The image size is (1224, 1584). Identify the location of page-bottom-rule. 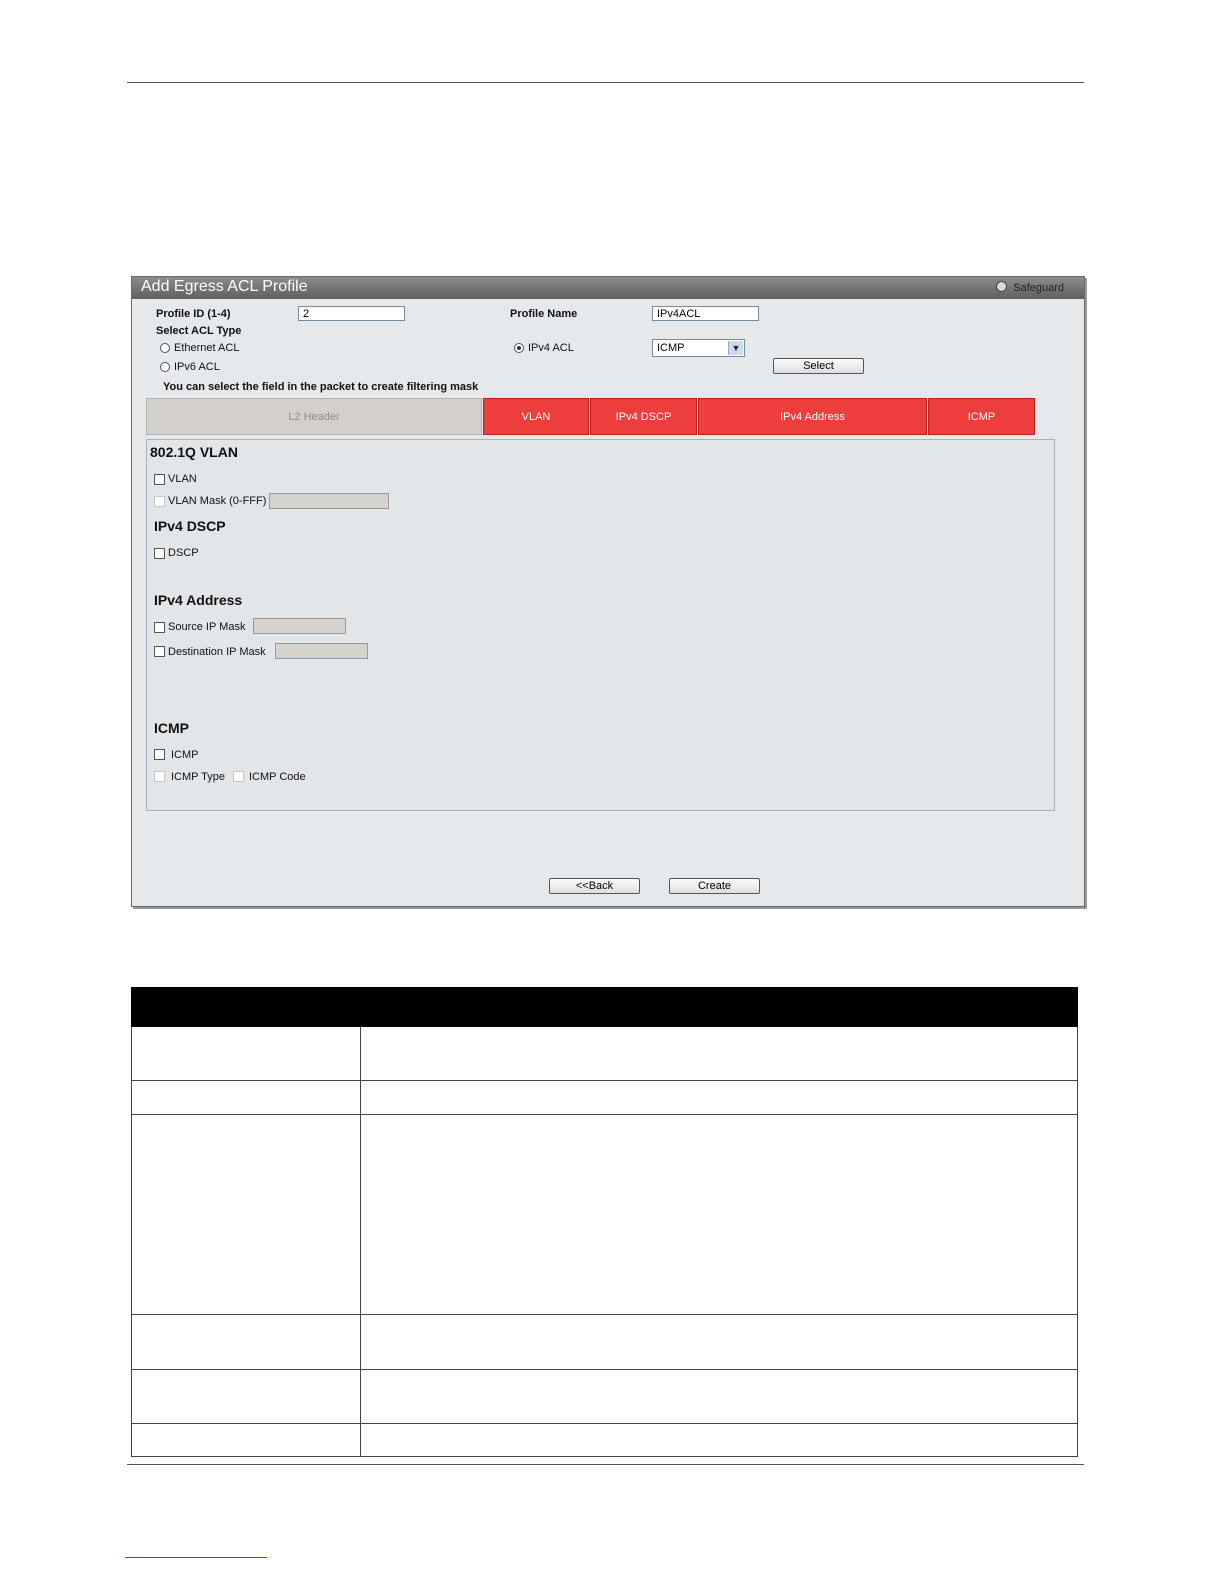
(605, 1464).